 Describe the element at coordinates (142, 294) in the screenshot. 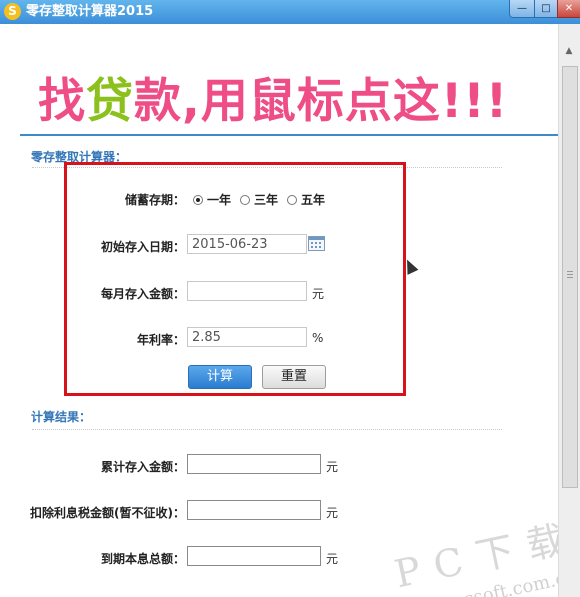

I see `monthly-amount-label: 每月存入金额：` at that location.